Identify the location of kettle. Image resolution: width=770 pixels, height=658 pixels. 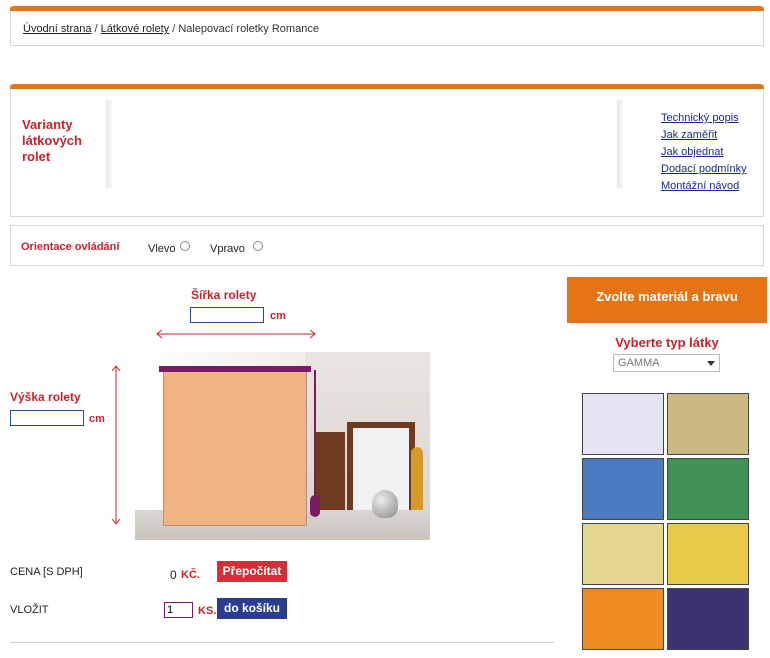
(385, 504).